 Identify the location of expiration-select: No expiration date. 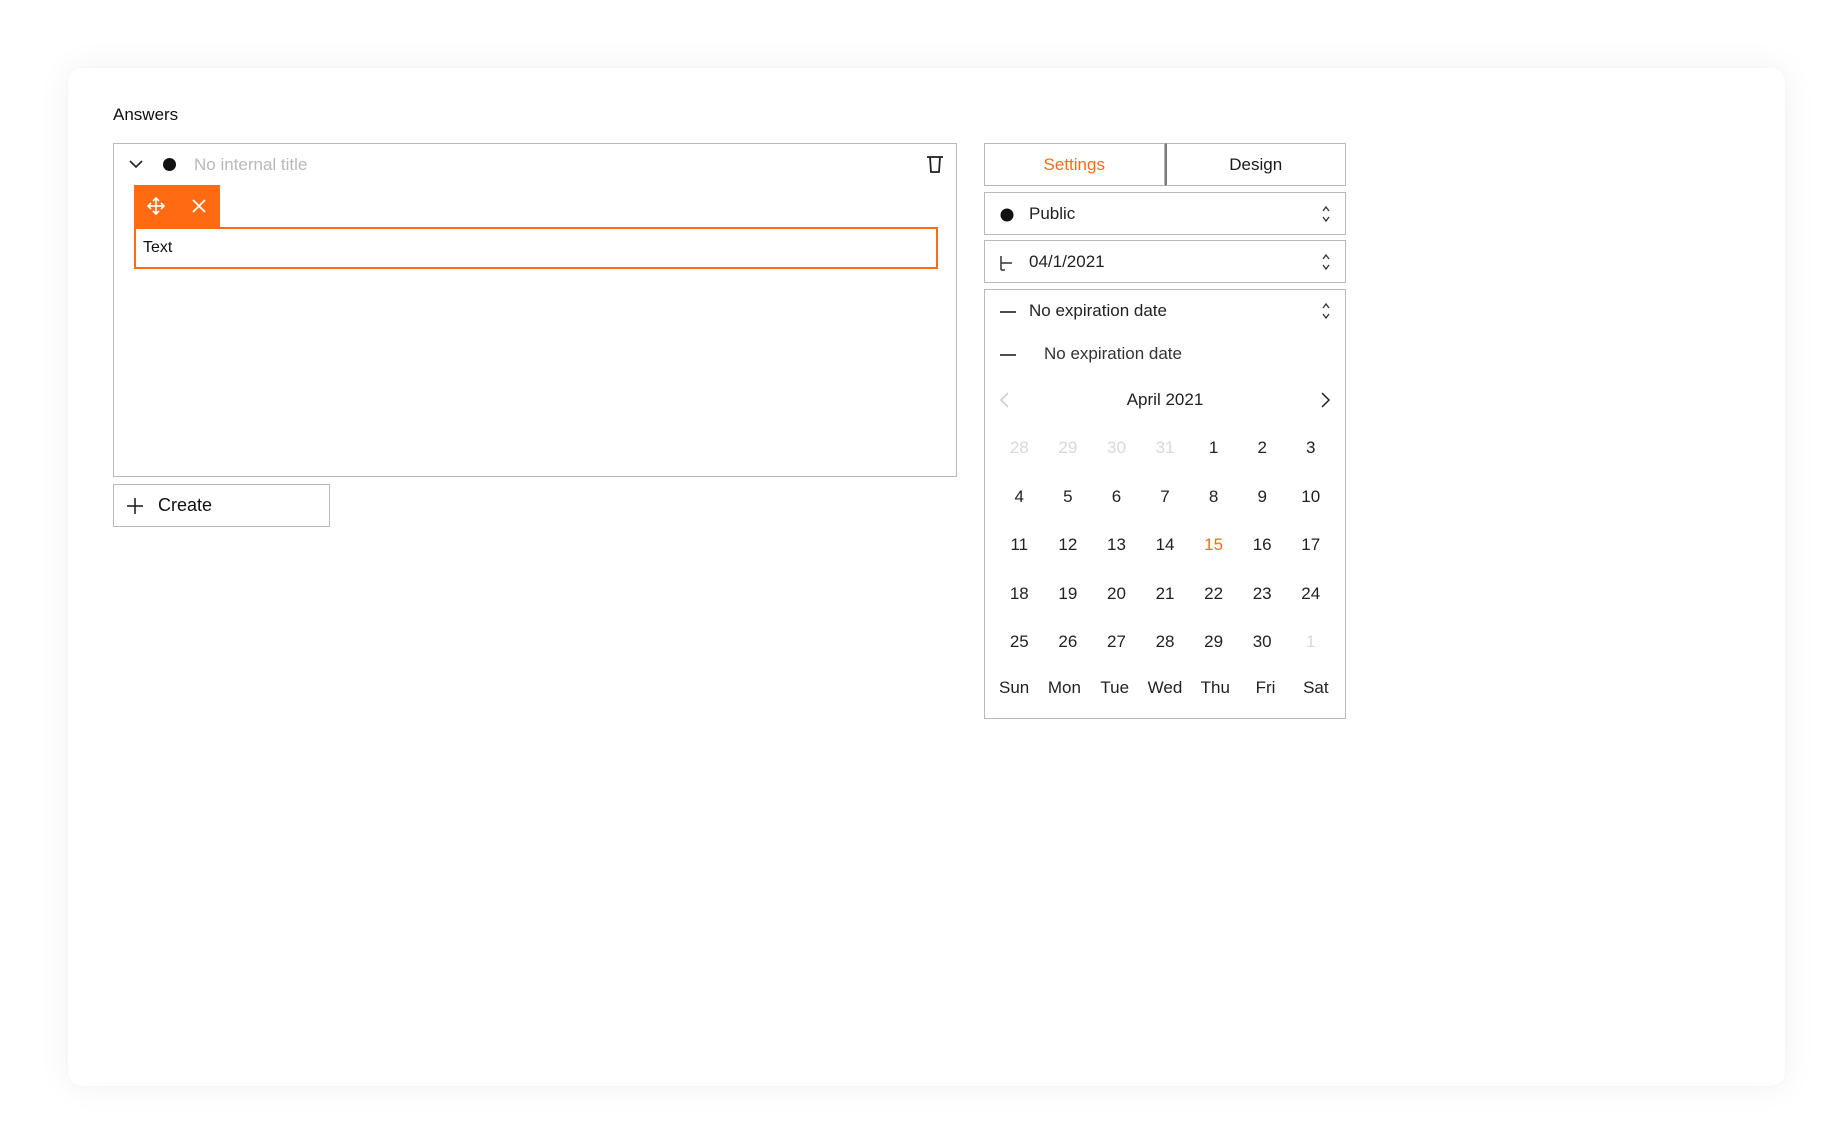
(1165, 311).